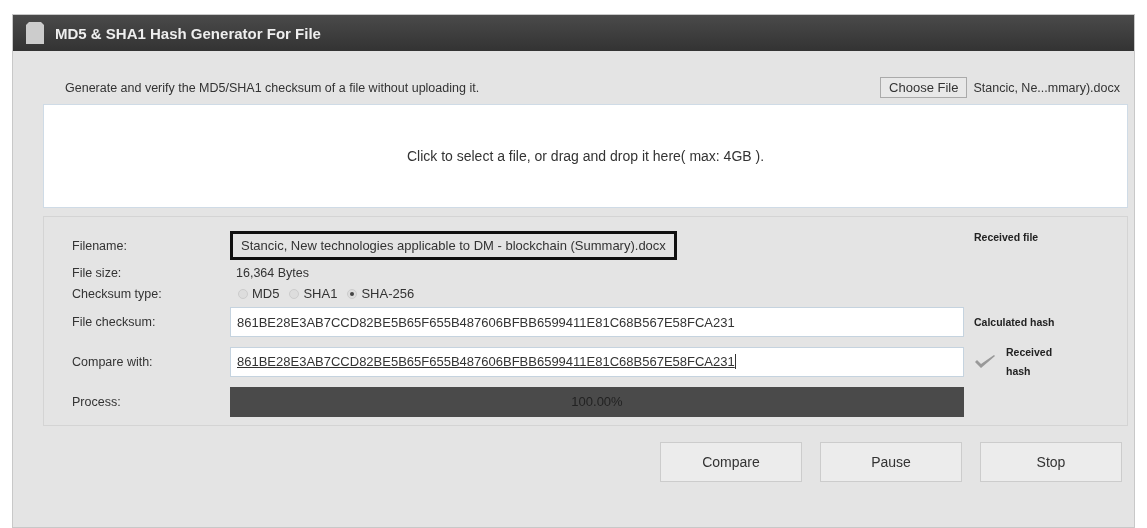 The width and height of the screenshot is (1147, 528). Describe the element at coordinates (453, 245) in the screenshot. I see `filename-value: Stancic, New technologies applicable to DM - blockchain (Summary).docx` at that location.